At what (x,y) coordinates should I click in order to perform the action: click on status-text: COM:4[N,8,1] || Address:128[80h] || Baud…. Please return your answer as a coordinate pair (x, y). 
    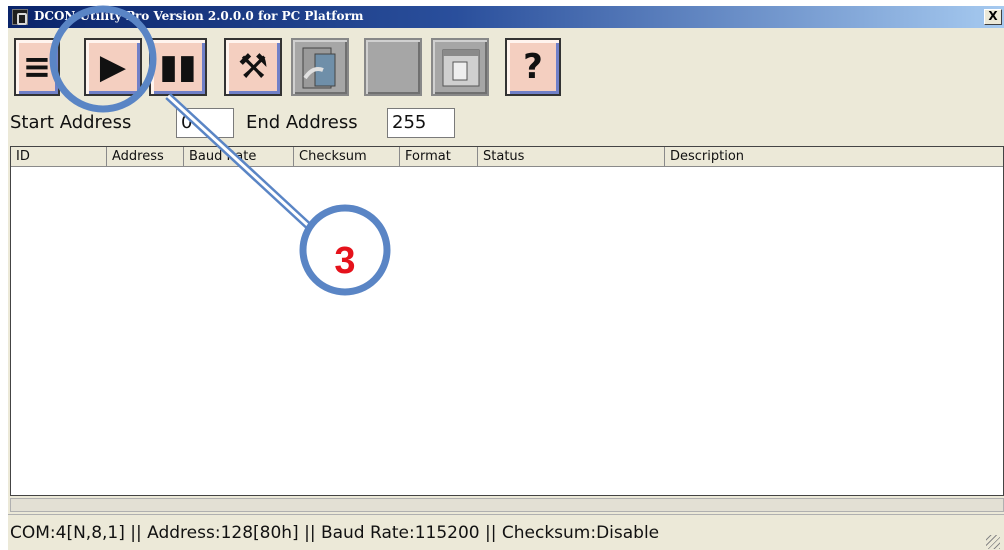
    Looking at the image, I should click on (335, 533).